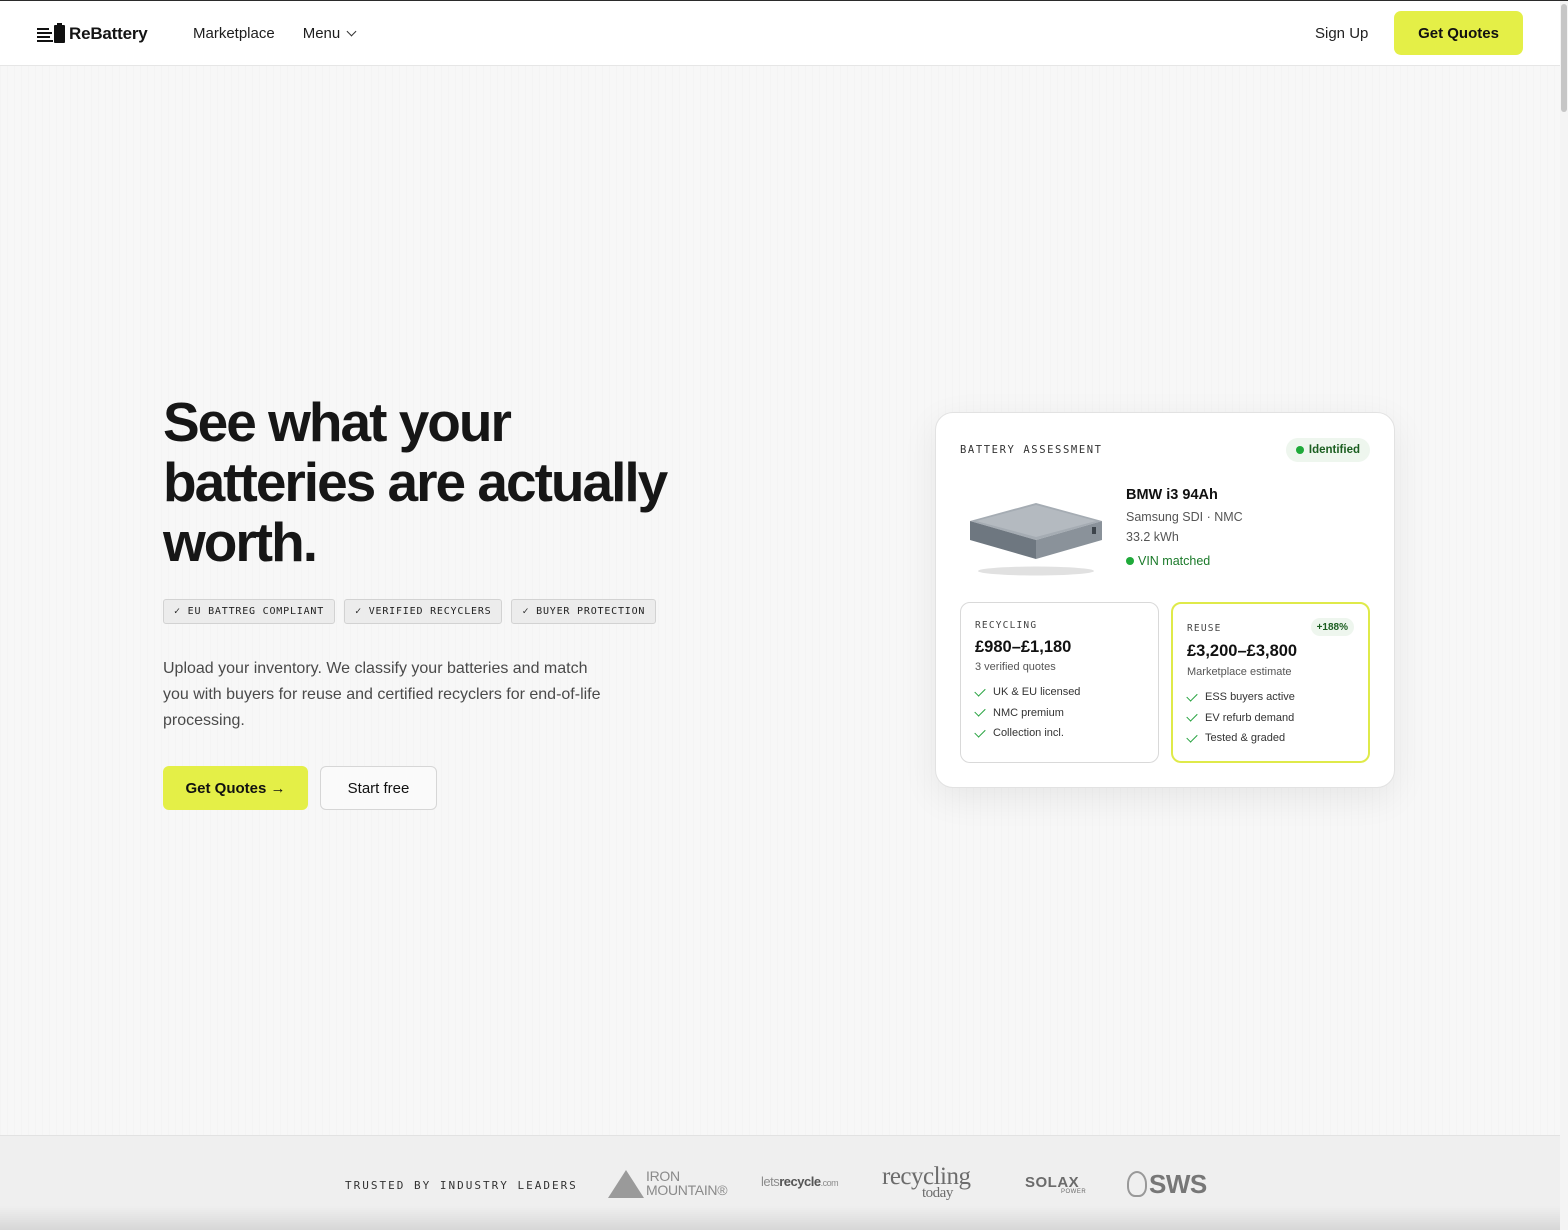 This screenshot has height=1230, width=1568. What do you see at coordinates (52, 33) in the screenshot?
I see `battery-logo-icon` at bounding box center [52, 33].